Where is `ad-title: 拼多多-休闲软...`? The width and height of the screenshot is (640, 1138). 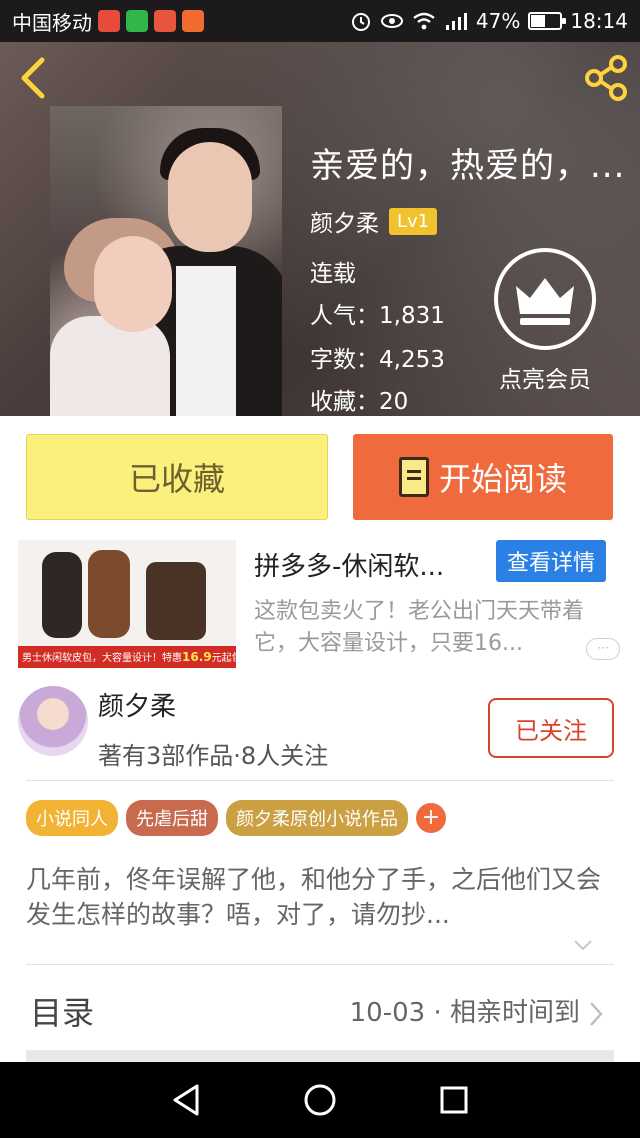
ad-title: 拼多多-休闲软... is located at coordinates (349, 567).